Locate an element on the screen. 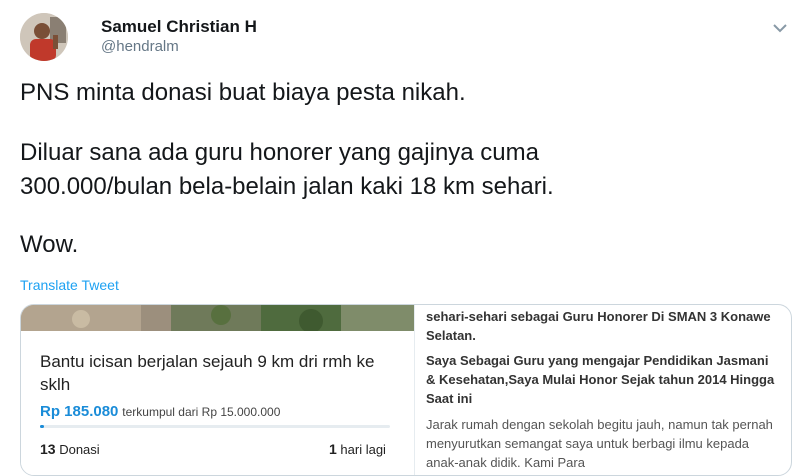 This screenshot has height=476, width=800. raised-label: terkumpul dari Rp 15.000.000 is located at coordinates (201, 412).